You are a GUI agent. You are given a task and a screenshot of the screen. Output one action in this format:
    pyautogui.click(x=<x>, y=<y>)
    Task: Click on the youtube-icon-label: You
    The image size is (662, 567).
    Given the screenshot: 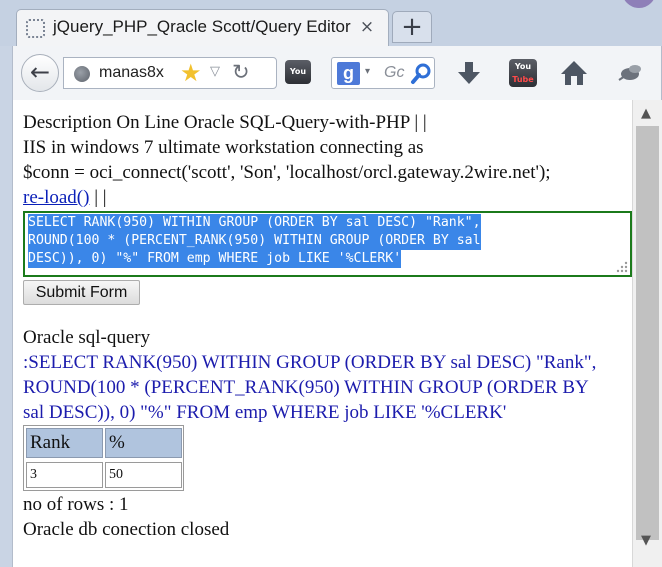 What is the action you would take?
    pyautogui.click(x=298, y=71)
    